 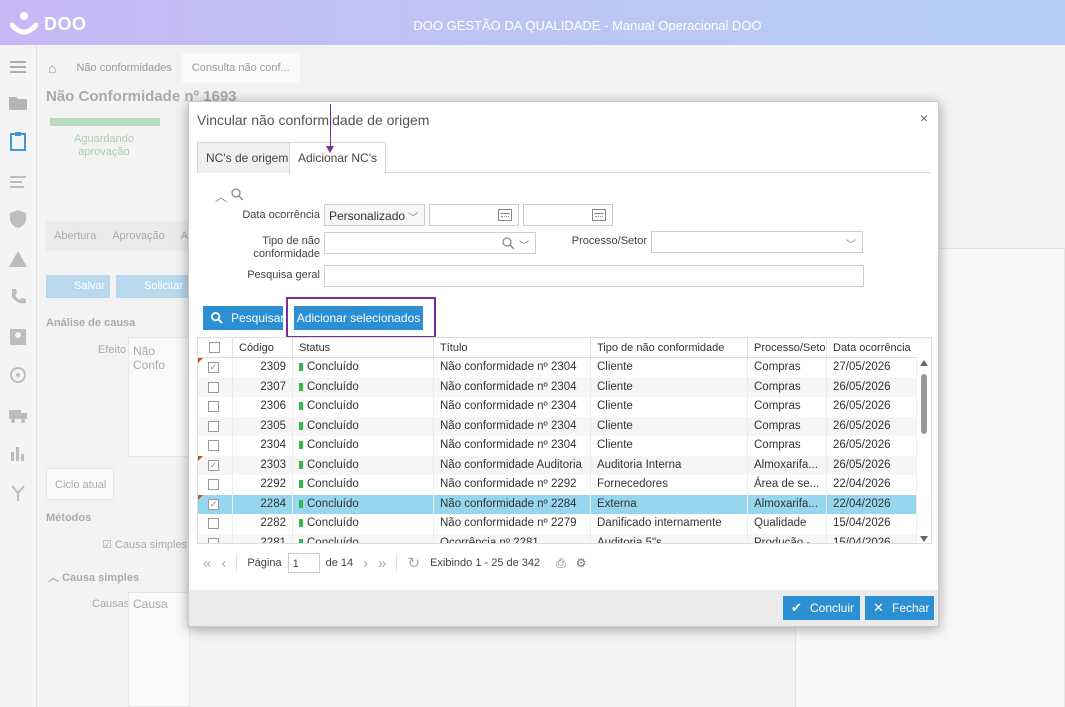 What do you see at coordinates (18, 415) in the screenshot?
I see `truck-icon` at bounding box center [18, 415].